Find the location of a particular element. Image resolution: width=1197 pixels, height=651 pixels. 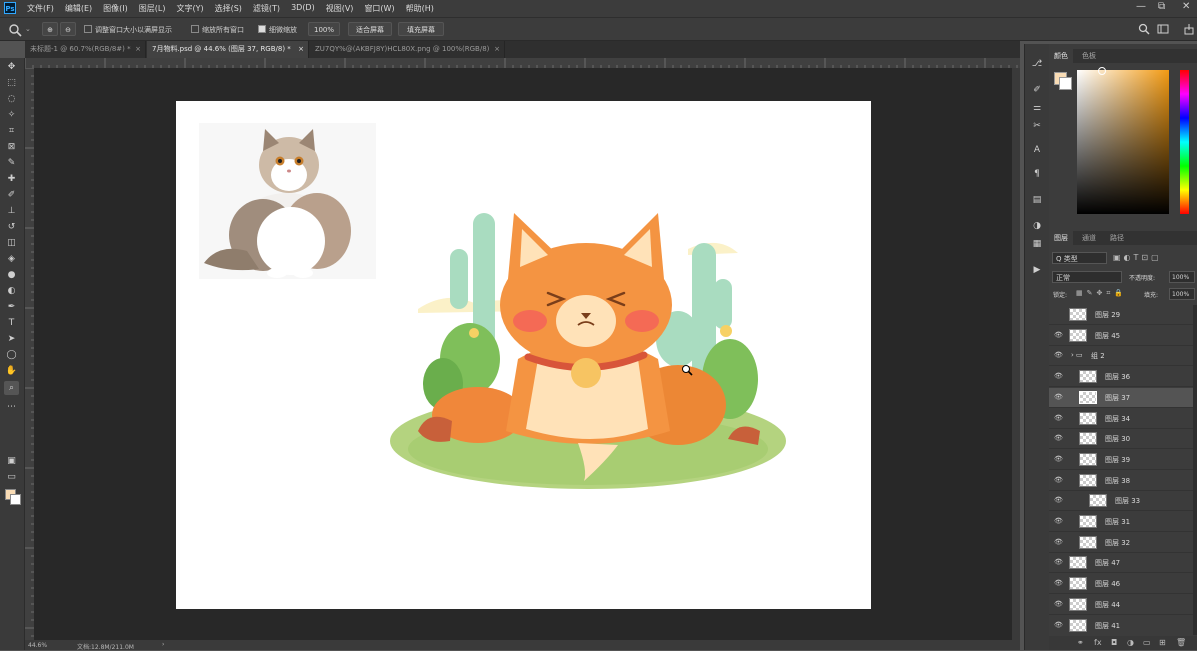

path-select-icon: ➤ is located at coordinates (11, 339).